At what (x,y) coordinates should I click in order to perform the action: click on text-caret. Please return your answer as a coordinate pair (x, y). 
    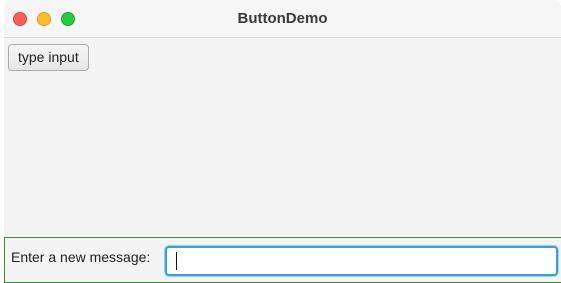
    Looking at the image, I should click on (176, 261).